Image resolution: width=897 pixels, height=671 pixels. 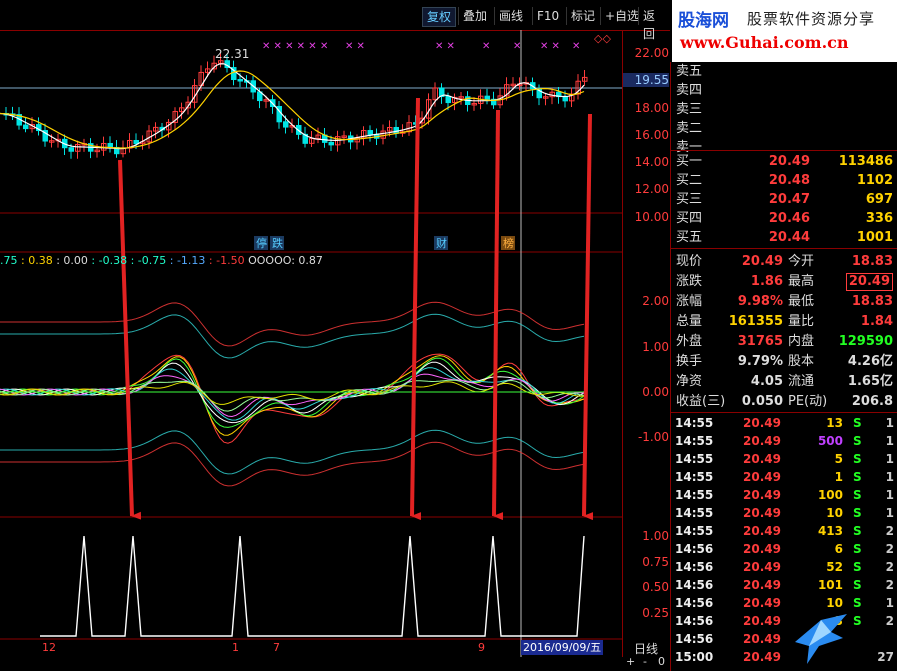 What do you see at coordinates (784, 382) in the screenshot?
I see `stat-row: 净资 4.05 流通 1.65亿` at bounding box center [784, 382].